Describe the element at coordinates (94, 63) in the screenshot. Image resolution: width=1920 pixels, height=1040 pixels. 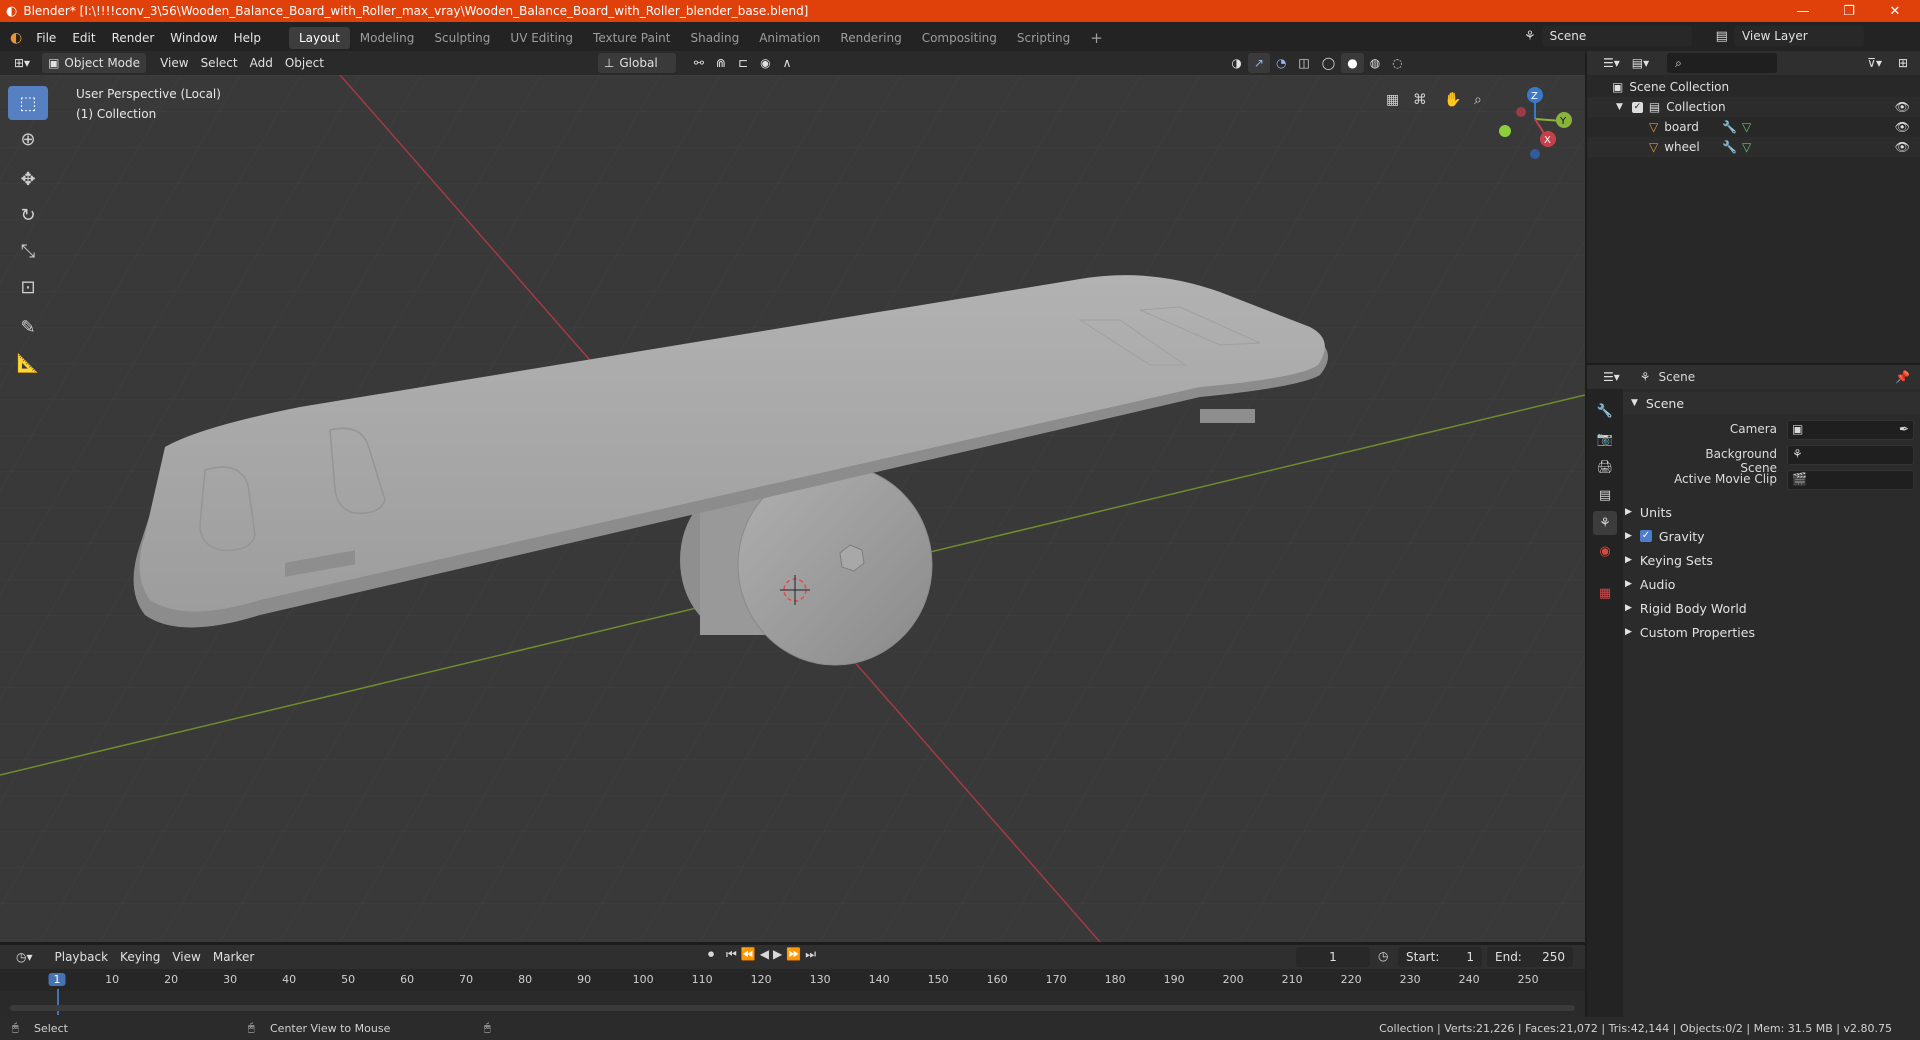
I see `mode-selector: ▣ Object Mode` at that location.